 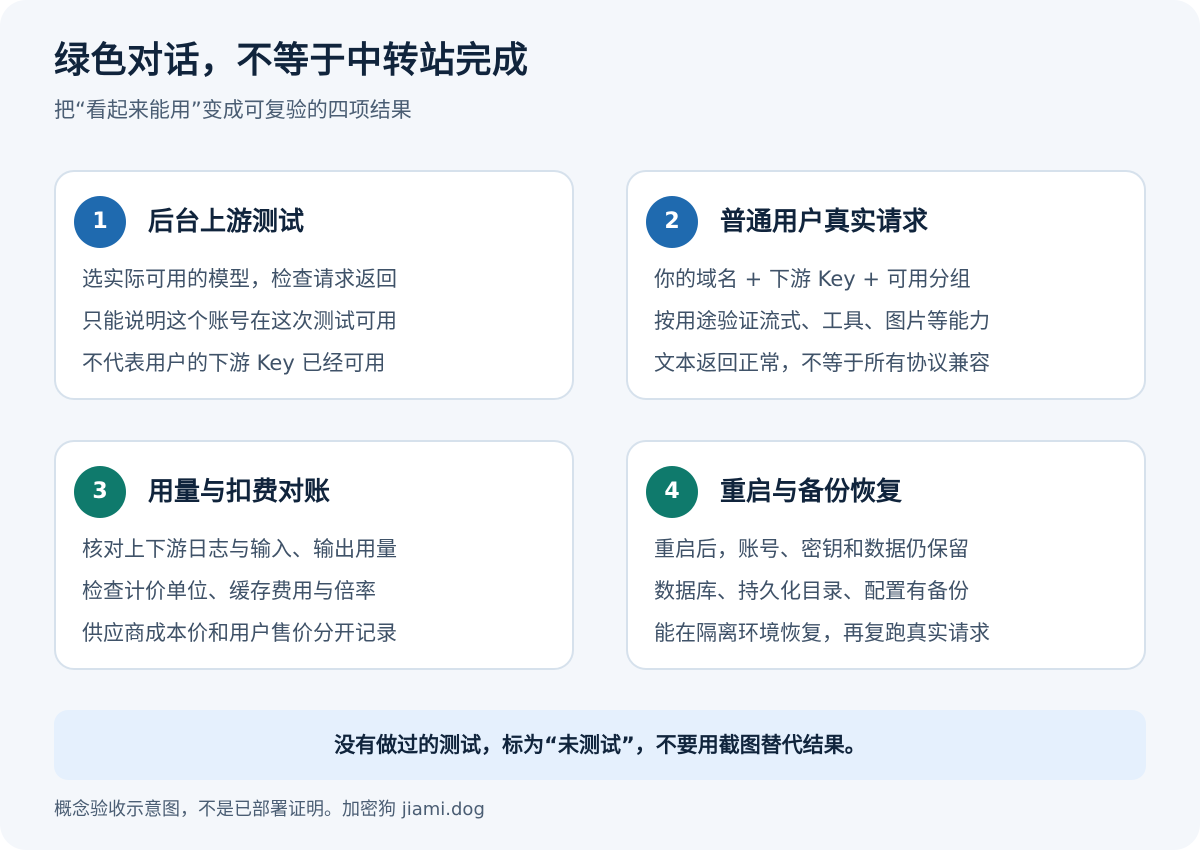 What do you see at coordinates (229, 591) in the screenshot?
I see `step-line: 检查计价单位、缓存费用与倍率` at bounding box center [229, 591].